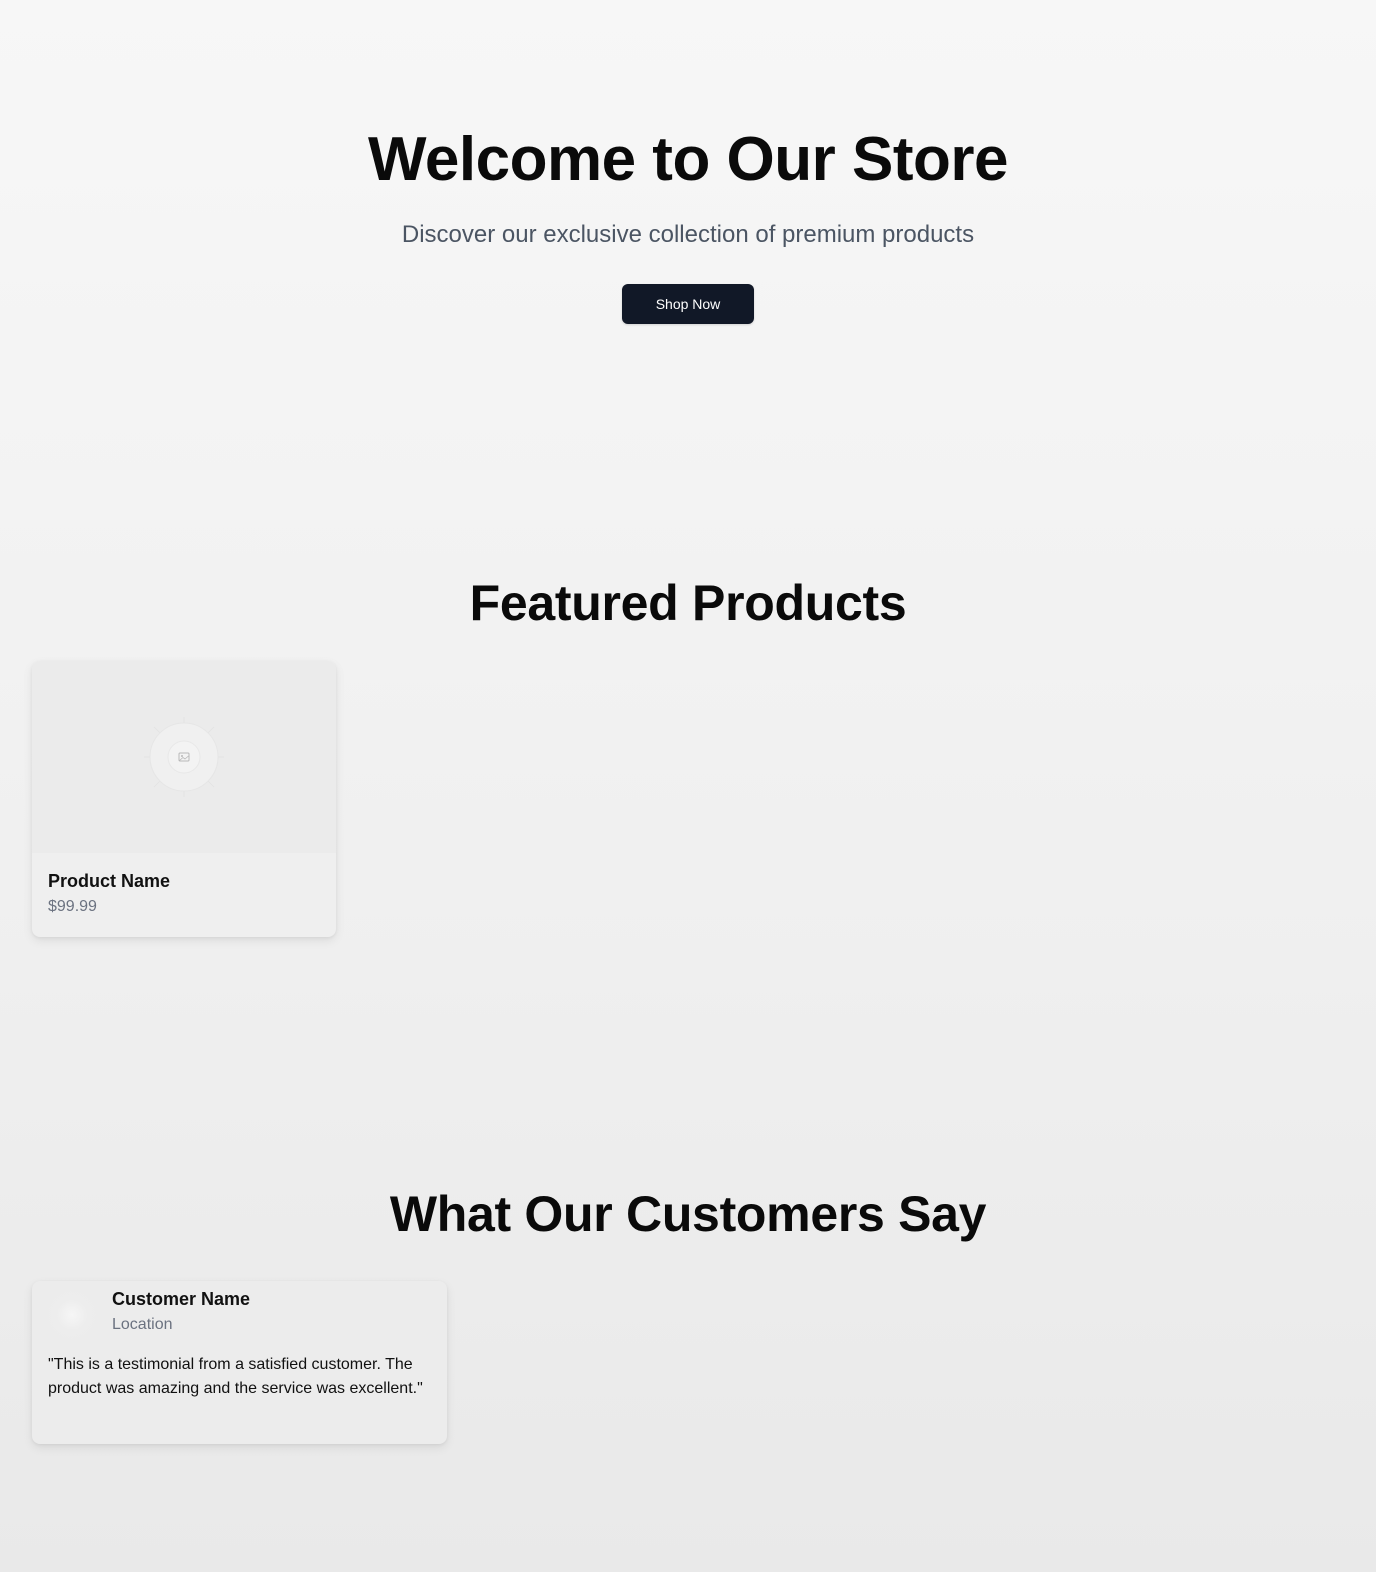 This screenshot has height=1572, width=1376. Describe the element at coordinates (181, 1299) in the screenshot. I see `customer-name: Customer Name` at that location.